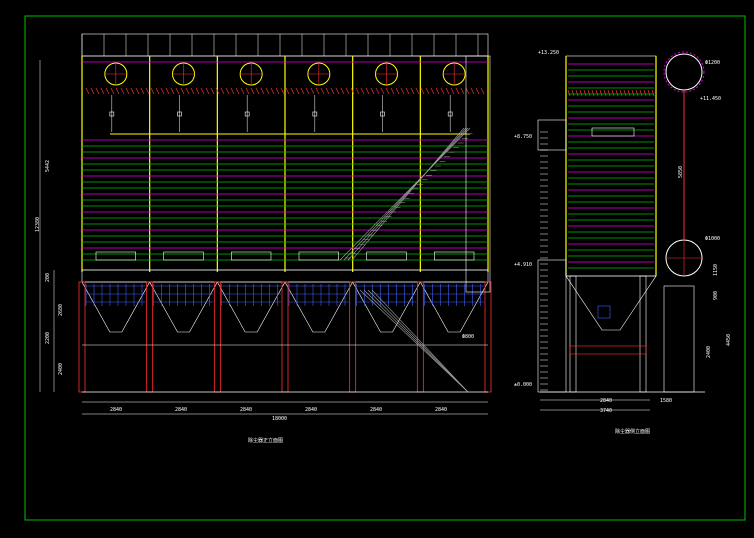  I want to click on side-base-beam, so click(608, 350).